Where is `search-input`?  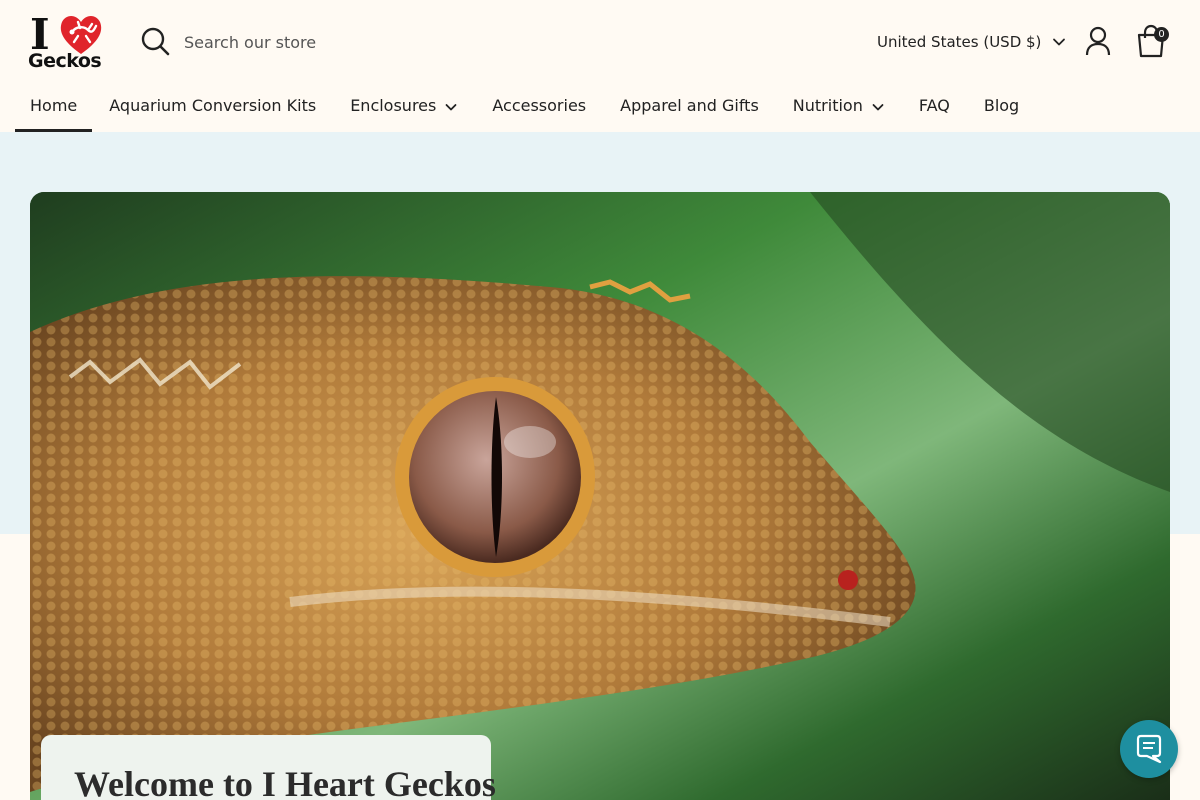
search-input is located at coordinates (364, 42).